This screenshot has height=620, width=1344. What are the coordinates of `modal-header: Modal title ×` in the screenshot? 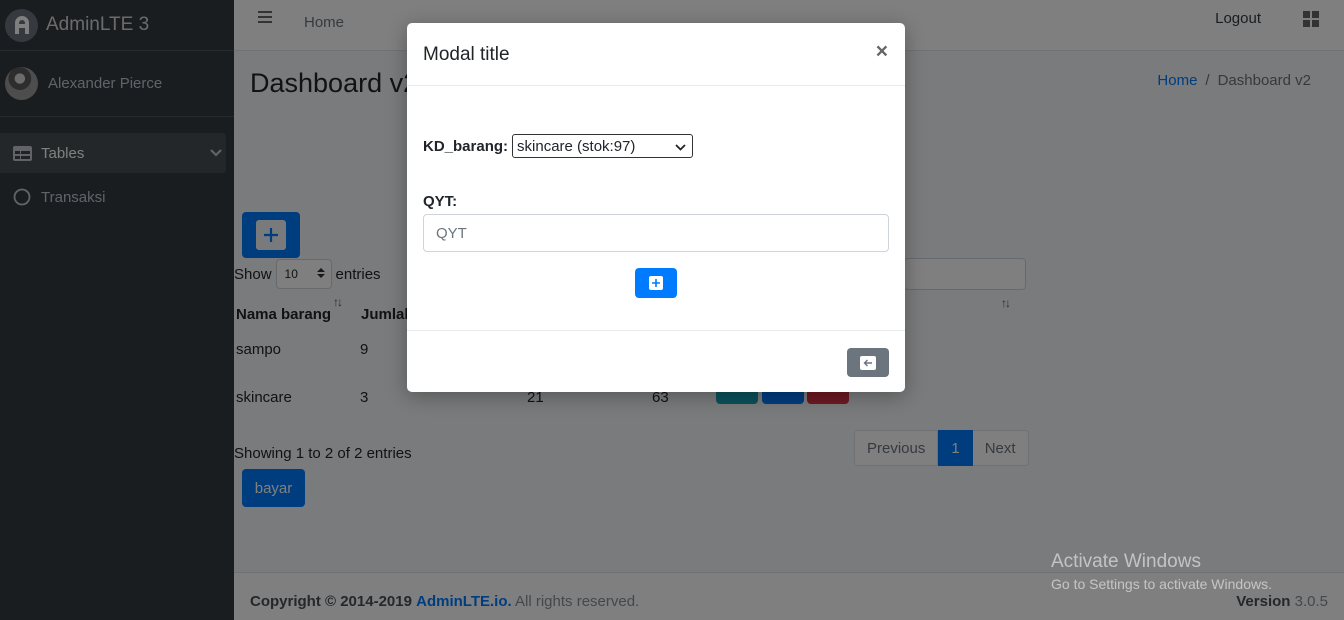 It's located at (656, 54).